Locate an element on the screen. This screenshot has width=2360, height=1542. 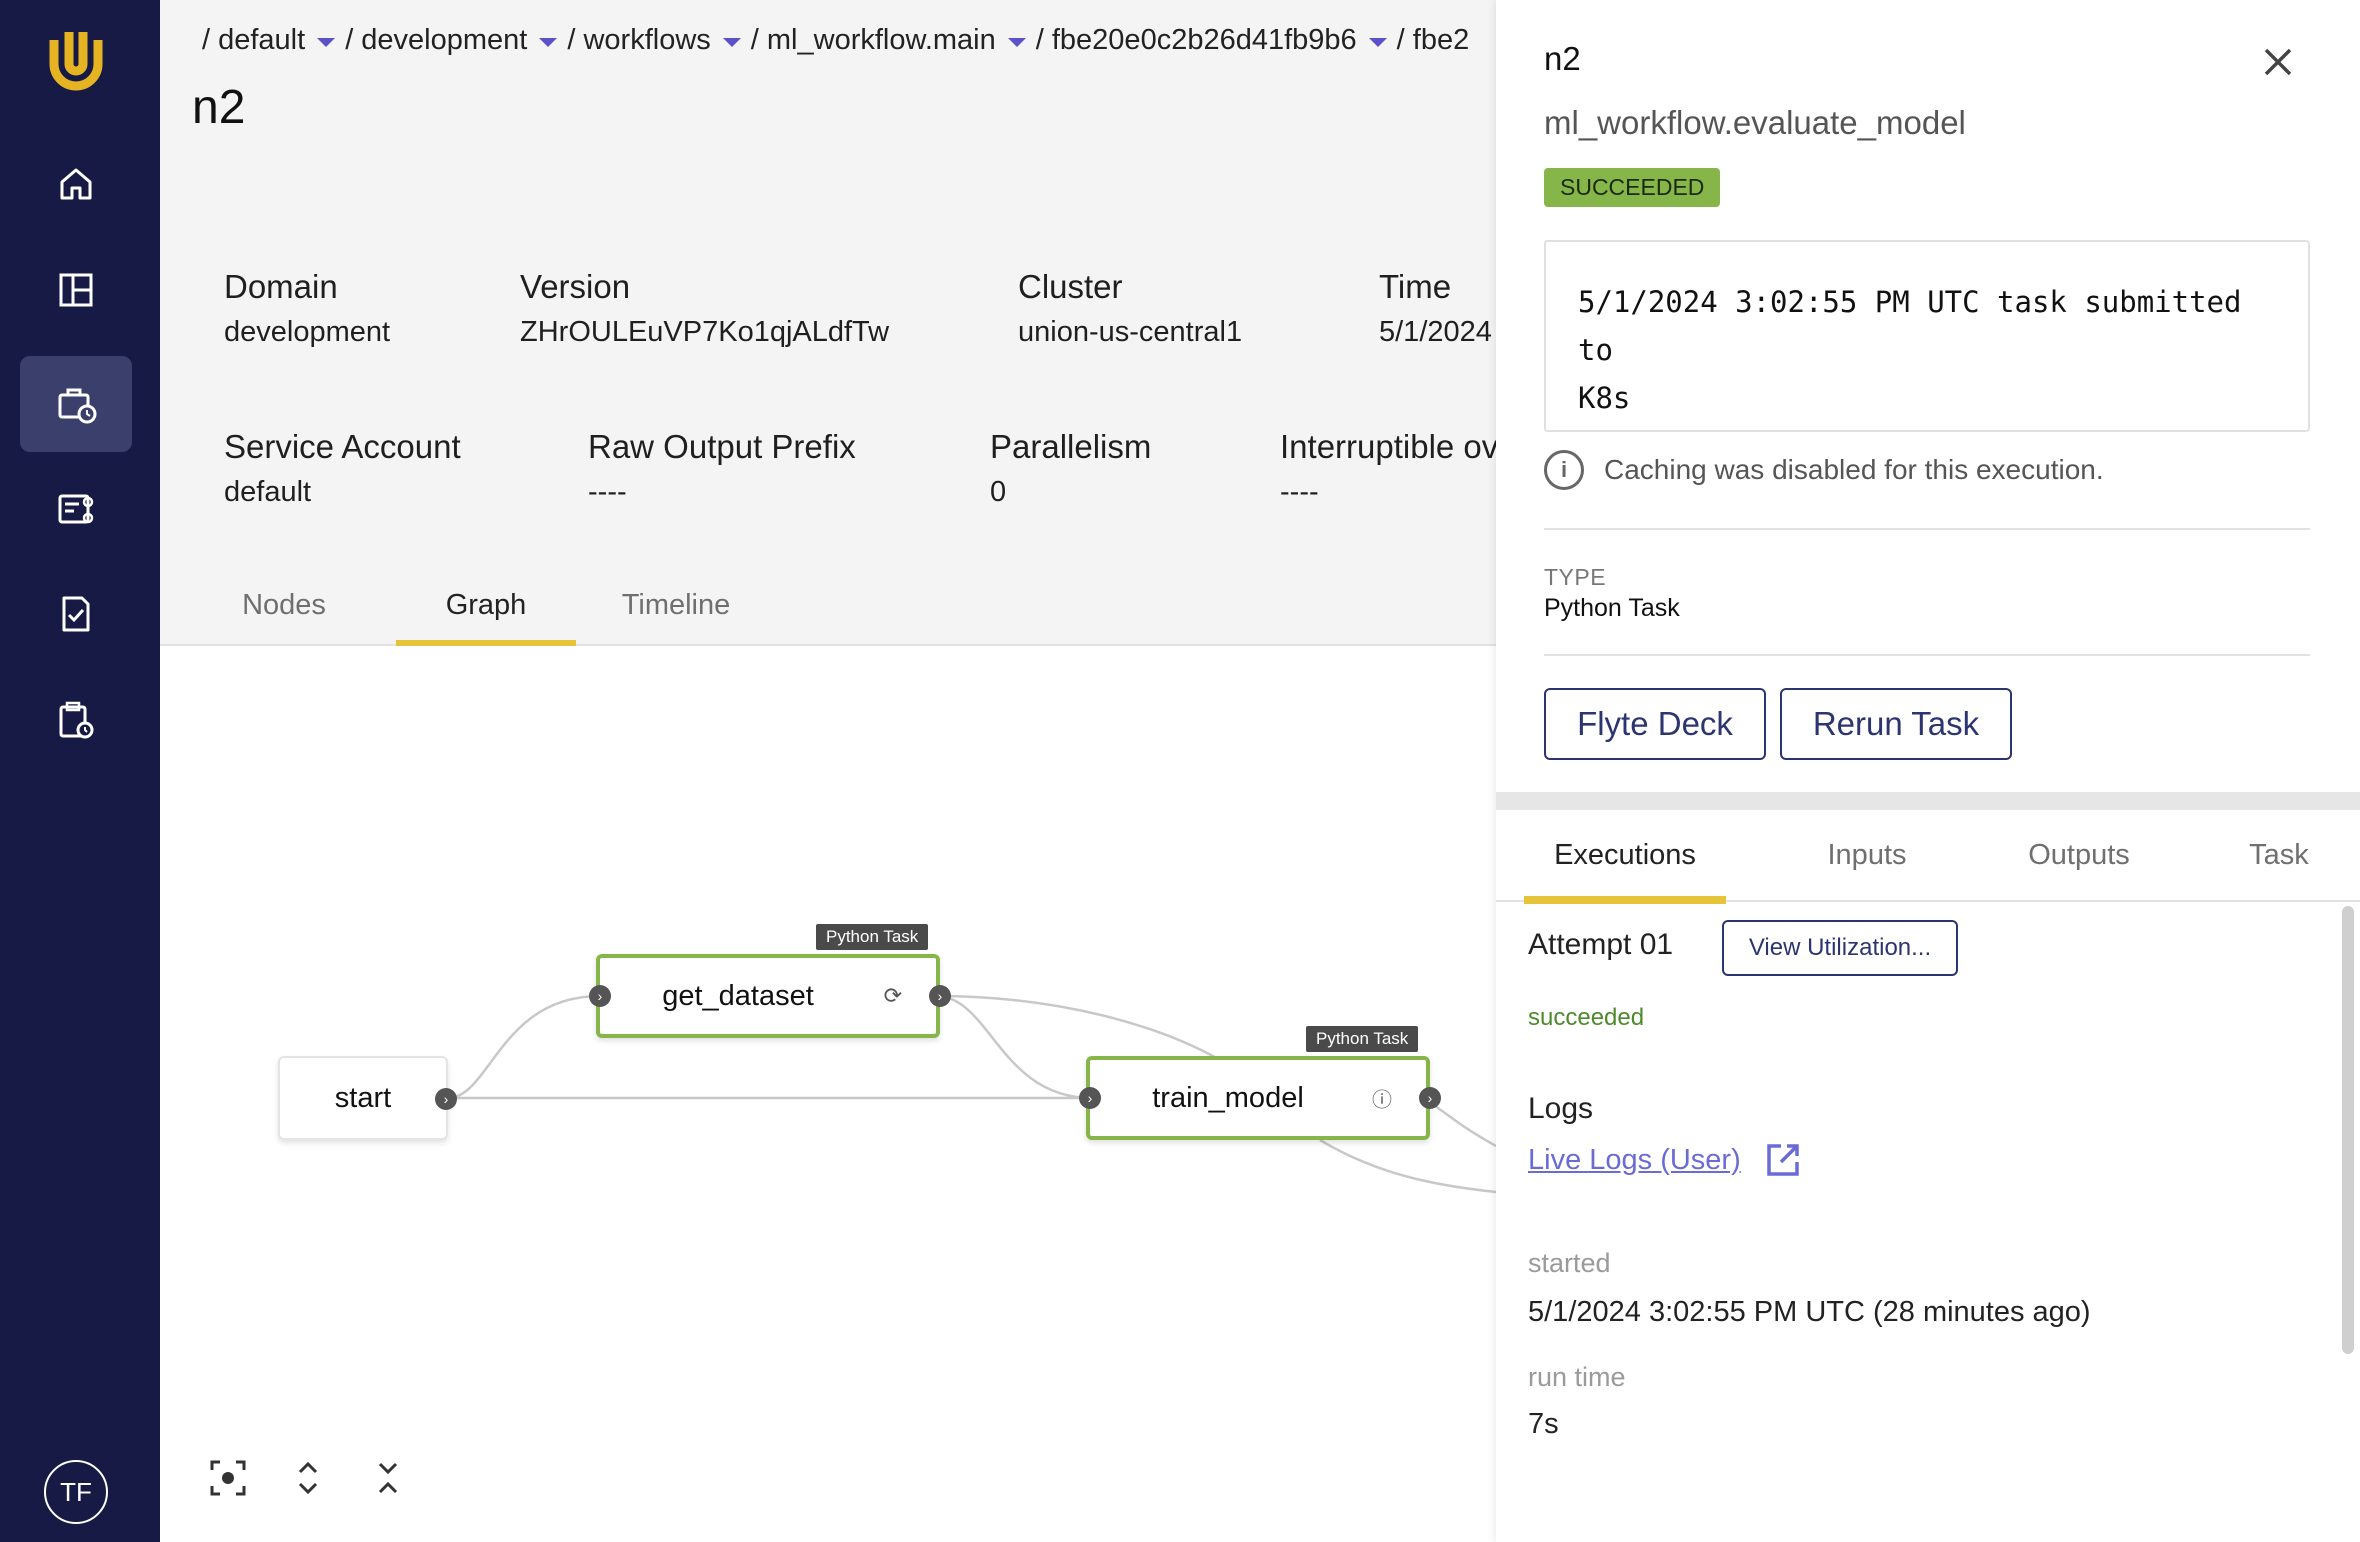
nav-tasks is located at coordinates (76, 614).